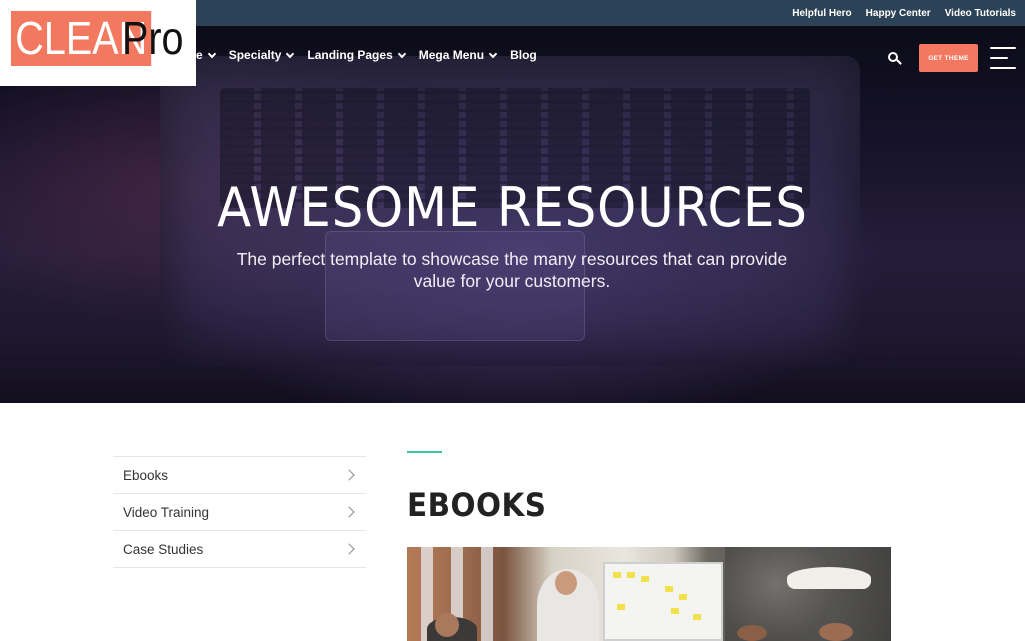  I want to click on nav-item-specialty: Specialty, so click(261, 55).